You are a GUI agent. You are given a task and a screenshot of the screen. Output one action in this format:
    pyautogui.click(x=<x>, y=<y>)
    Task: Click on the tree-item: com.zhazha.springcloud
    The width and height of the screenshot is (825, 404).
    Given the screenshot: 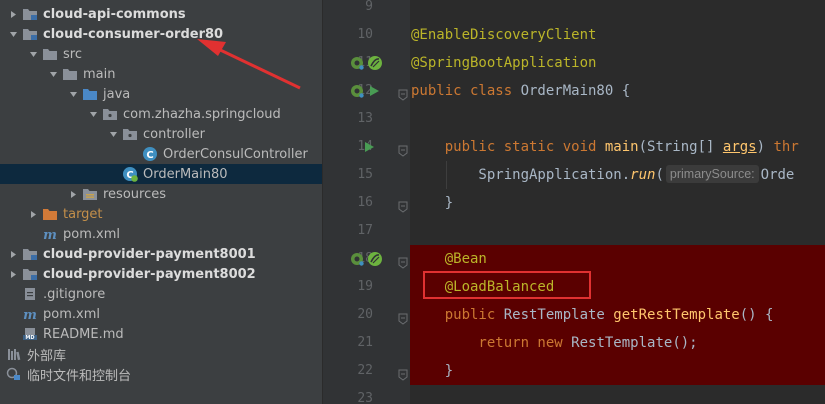 What is the action you would take?
    pyautogui.click(x=161, y=114)
    